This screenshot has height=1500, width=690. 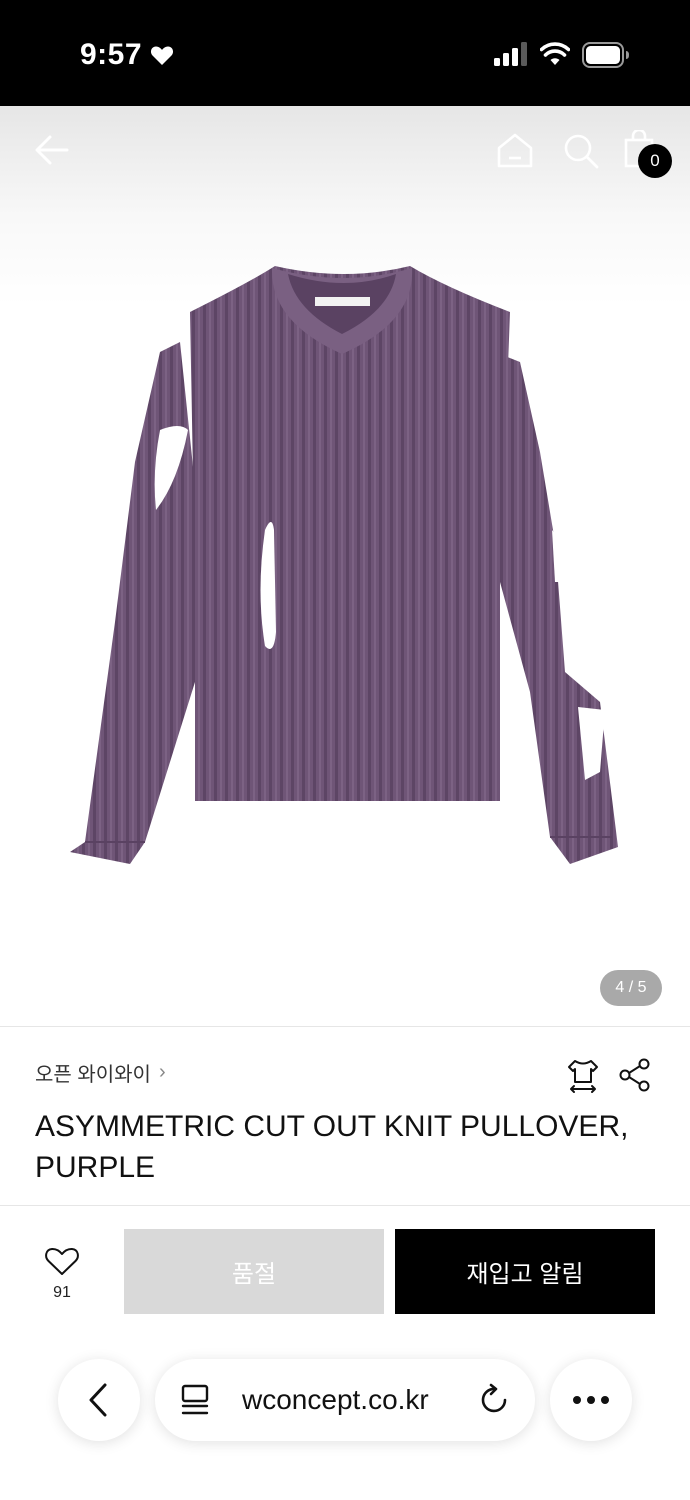 I want to click on search-icon, so click(x=581, y=151).